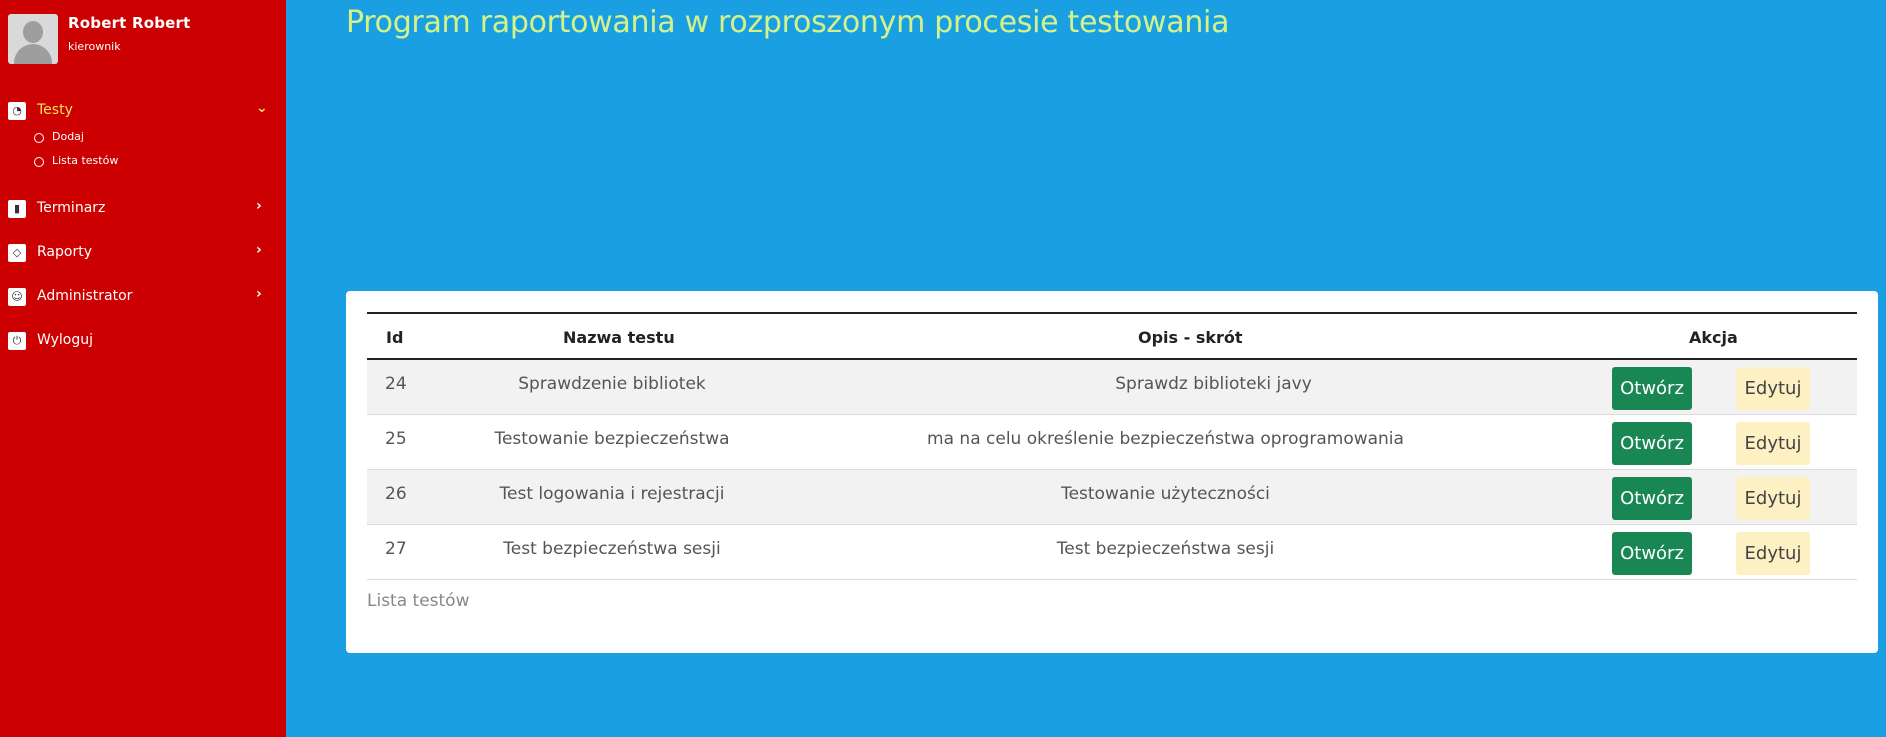  Describe the element at coordinates (1213, 384) in the screenshot. I see `cell-desc: Sprawdz biblioteki javy` at that location.